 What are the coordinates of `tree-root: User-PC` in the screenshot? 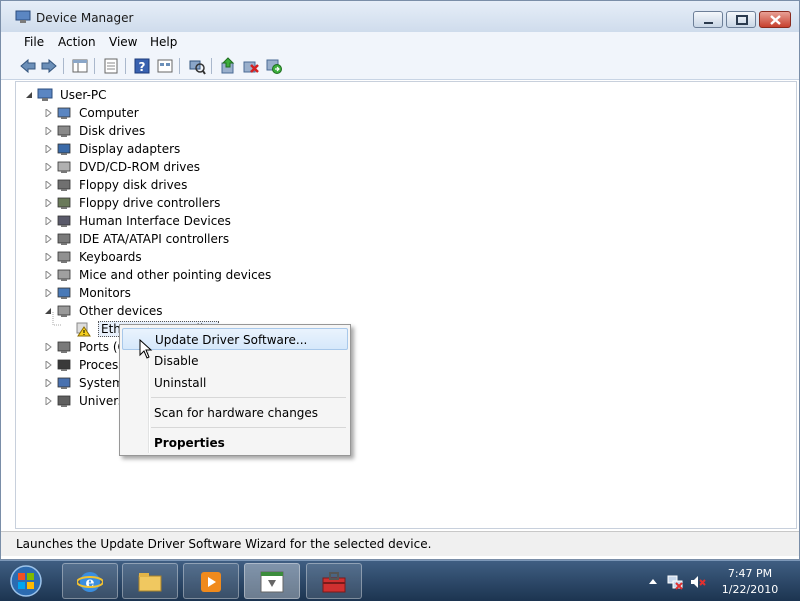 It's located at (124, 95).